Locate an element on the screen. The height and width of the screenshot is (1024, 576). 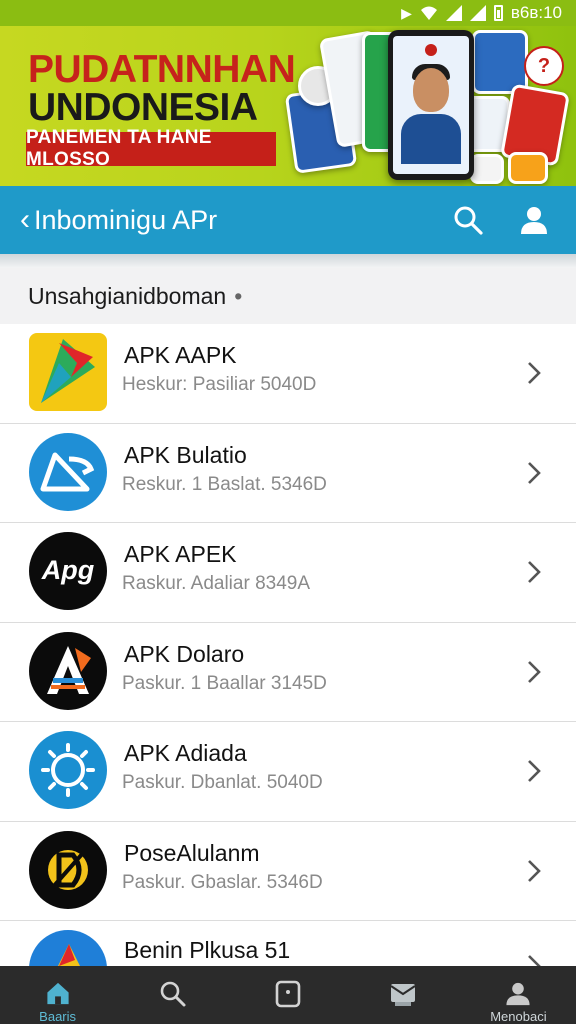
triangle-app-icon is located at coordinates (68, 471).